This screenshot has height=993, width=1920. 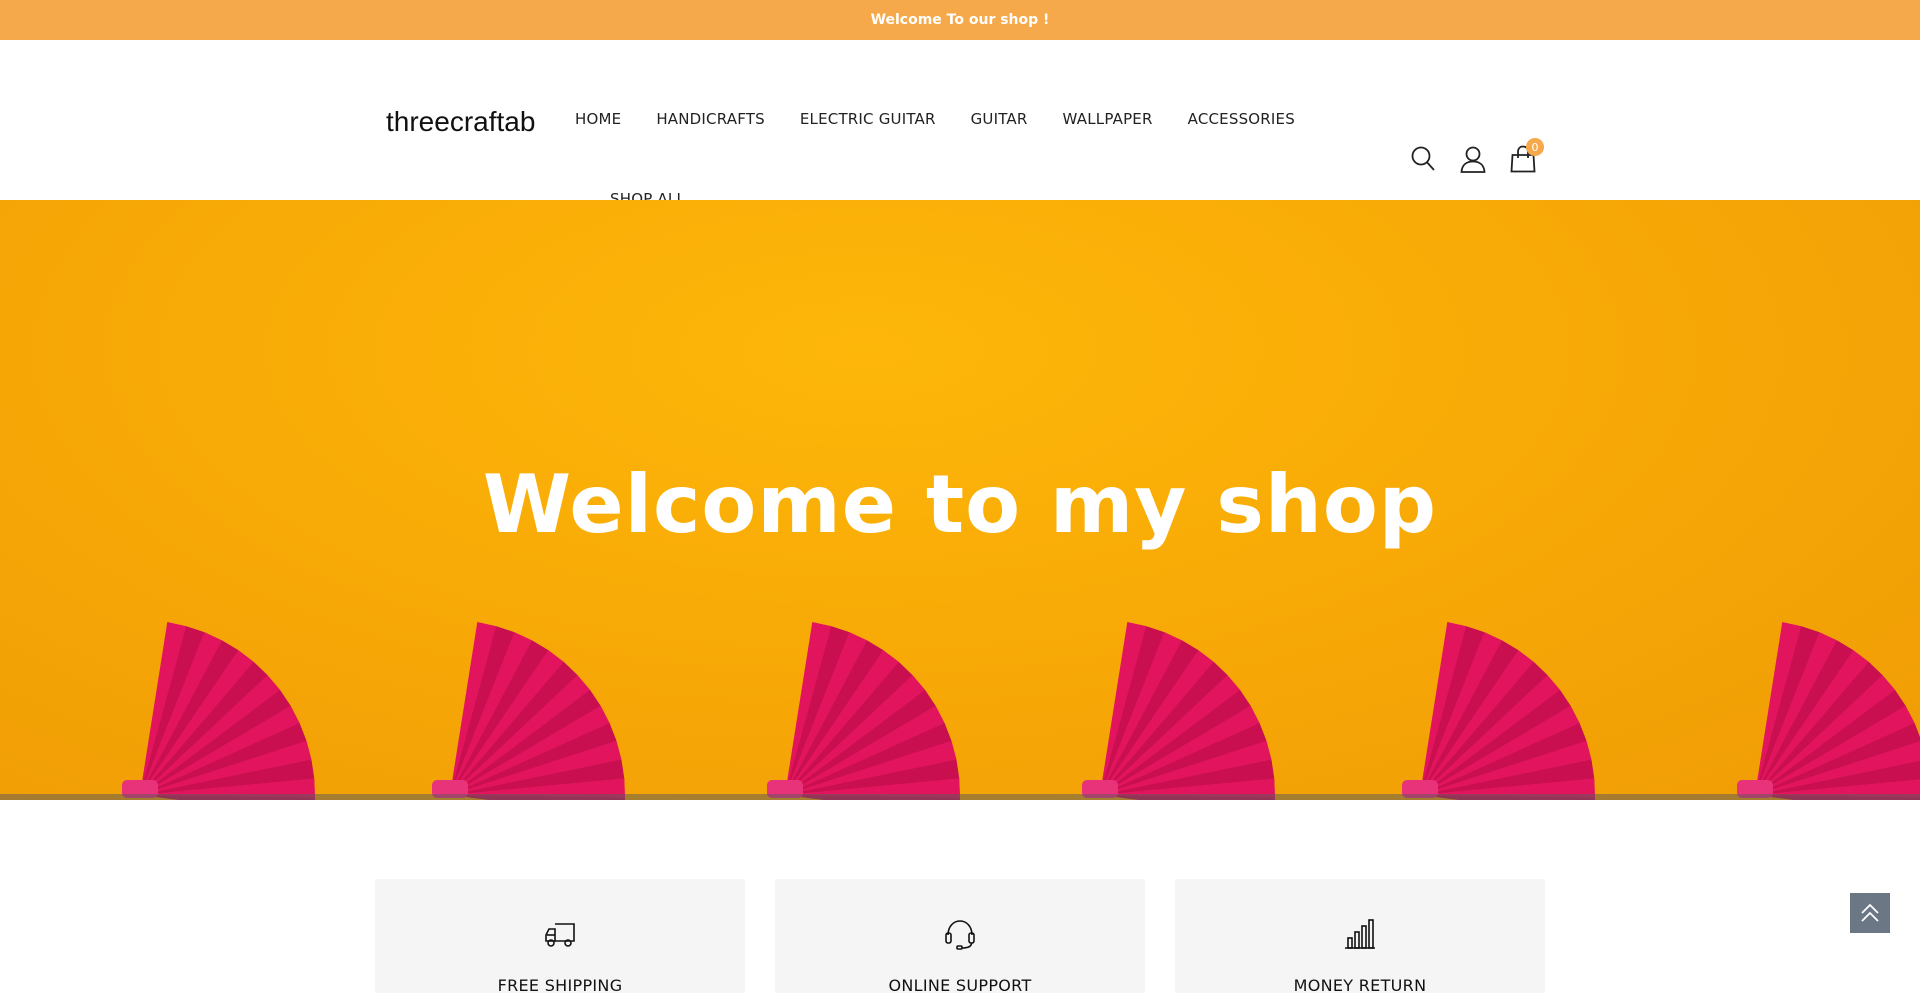 I want to click on nav-guitar: GUITAR, so click(x=999, y=119).